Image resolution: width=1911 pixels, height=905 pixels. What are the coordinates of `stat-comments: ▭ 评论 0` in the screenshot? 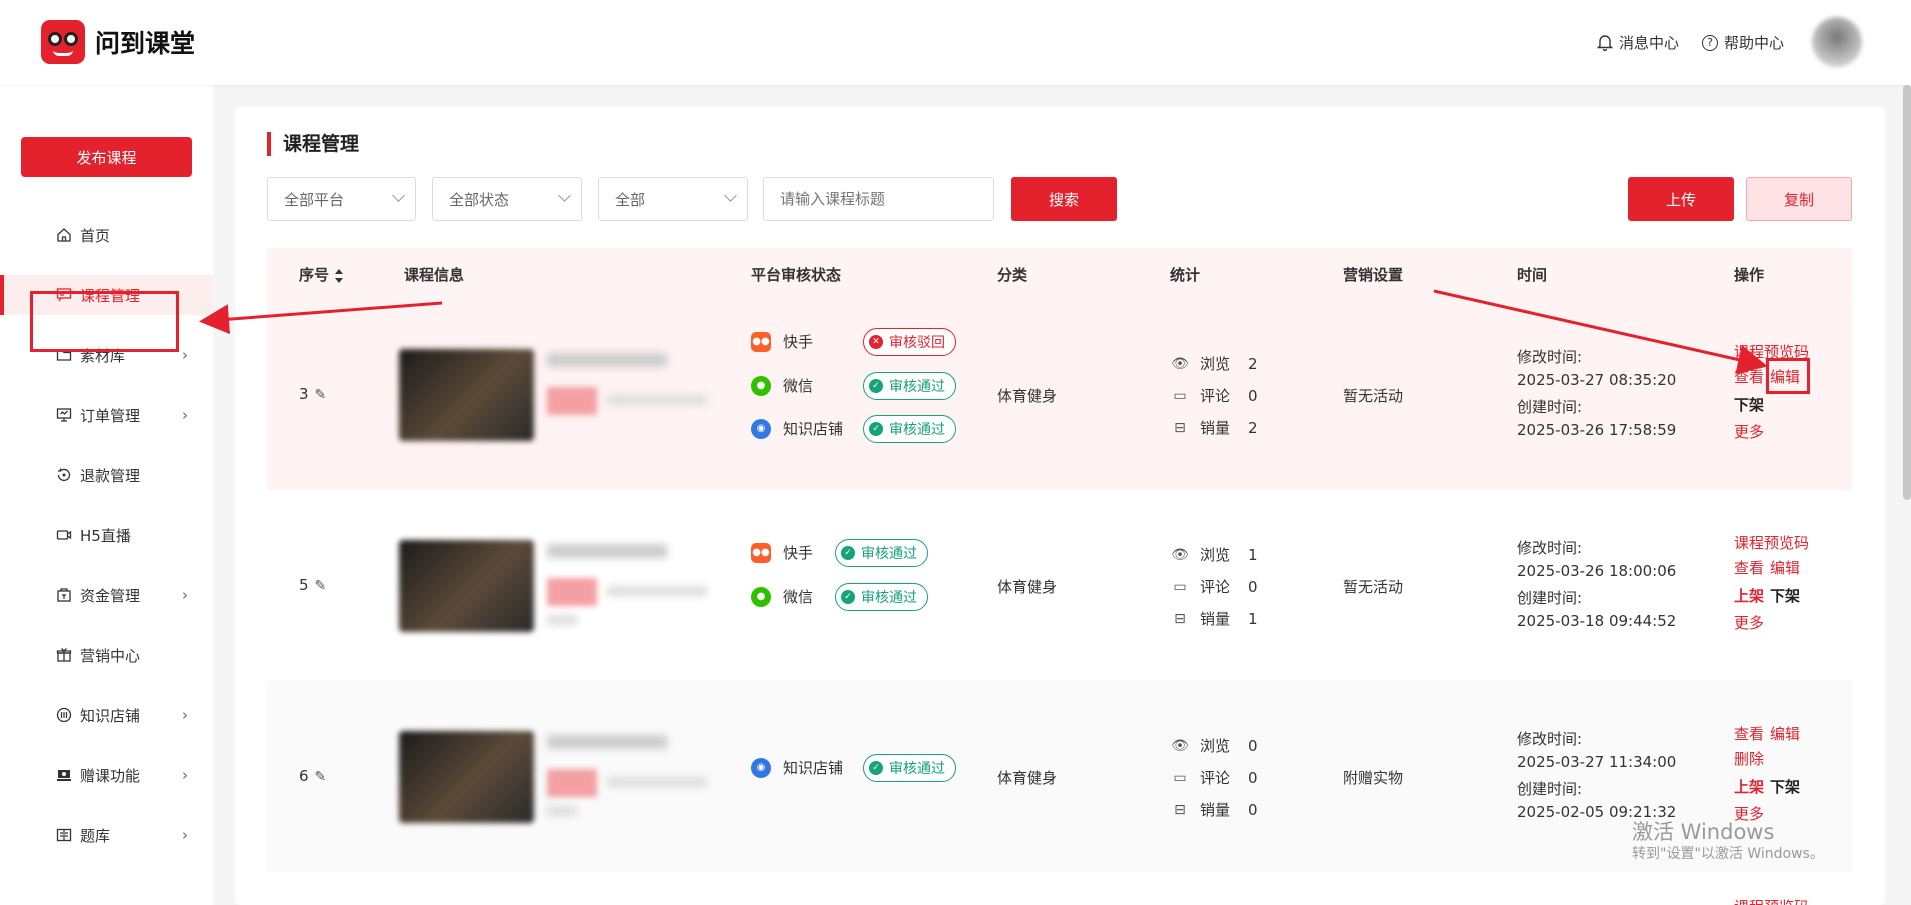 It's located at (1213, 586).